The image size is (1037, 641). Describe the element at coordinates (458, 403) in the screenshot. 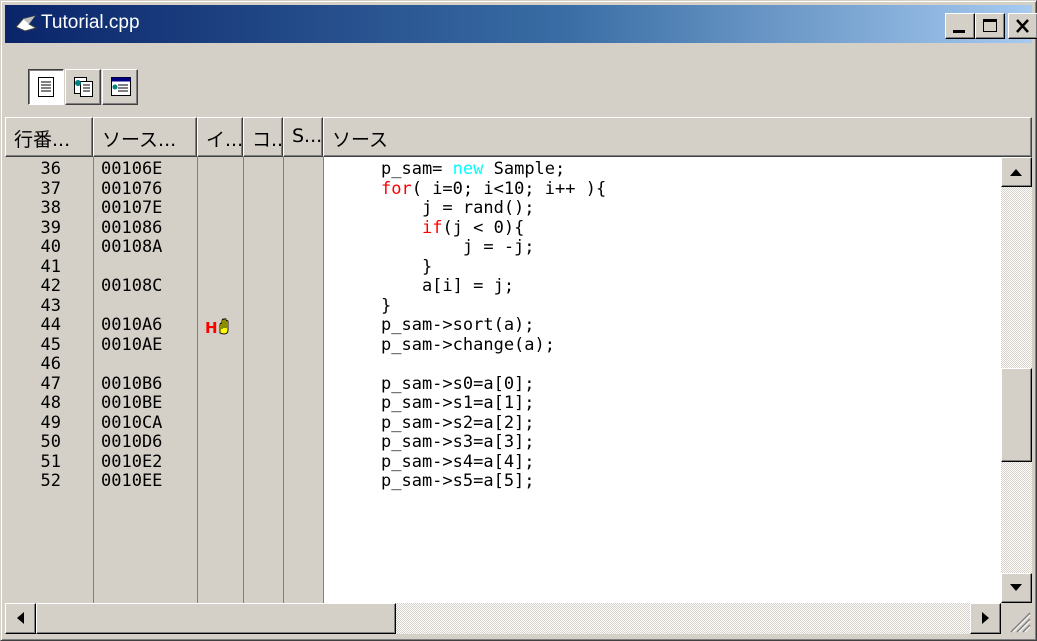

I see `source-code: p_sam->s1=a[1];` at that location.